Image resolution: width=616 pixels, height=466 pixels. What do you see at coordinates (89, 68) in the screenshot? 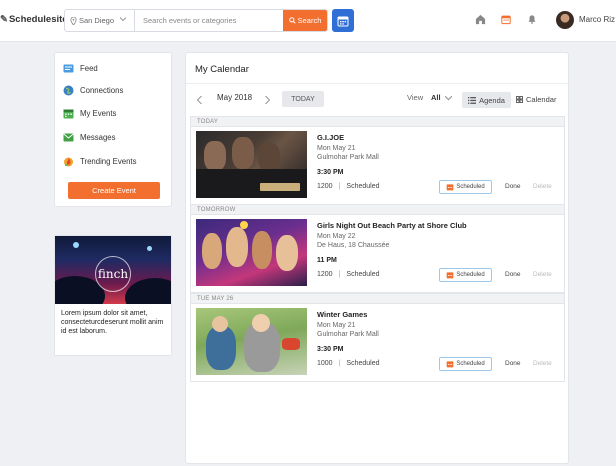
I see `sidebar-item-label: Feed` at bounding box center [89, 68].